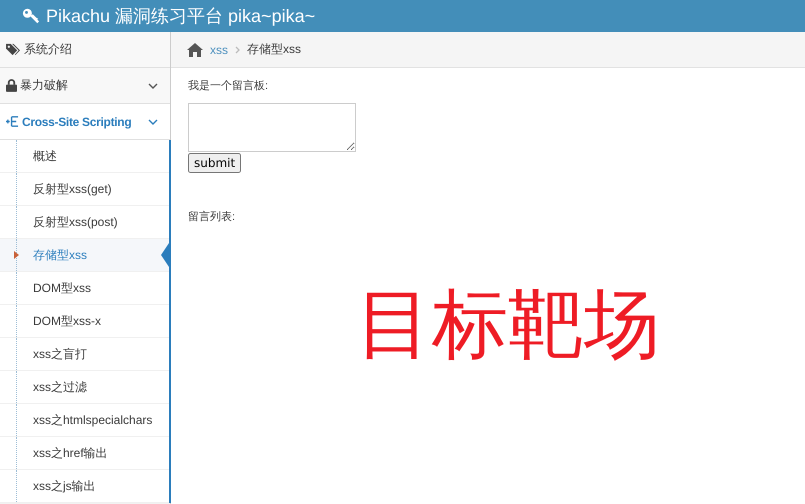 Image resolution: width=805 pixels, height=504 pixels. Describe the element at coordinates (508, 325) in the screenshot. I see `overlay-caption: 目标靶场` at that location.